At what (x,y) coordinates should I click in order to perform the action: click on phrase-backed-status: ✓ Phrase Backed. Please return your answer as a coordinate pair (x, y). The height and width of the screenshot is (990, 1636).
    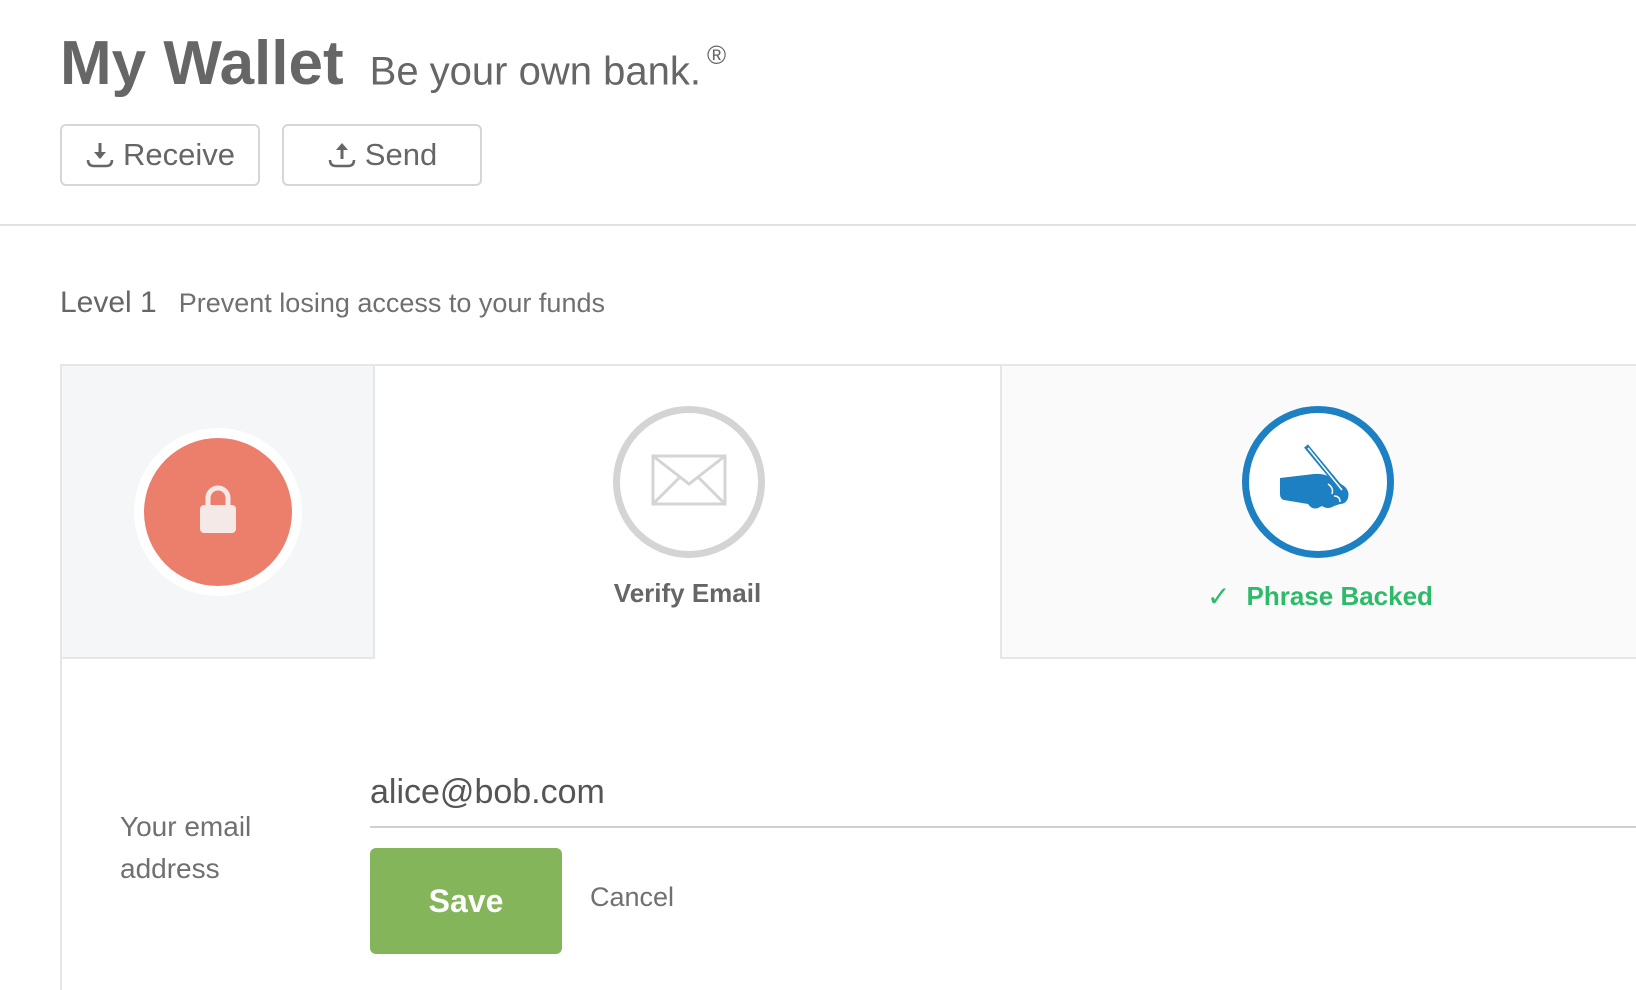
    Looking at the image, I should click on (1319, 596).